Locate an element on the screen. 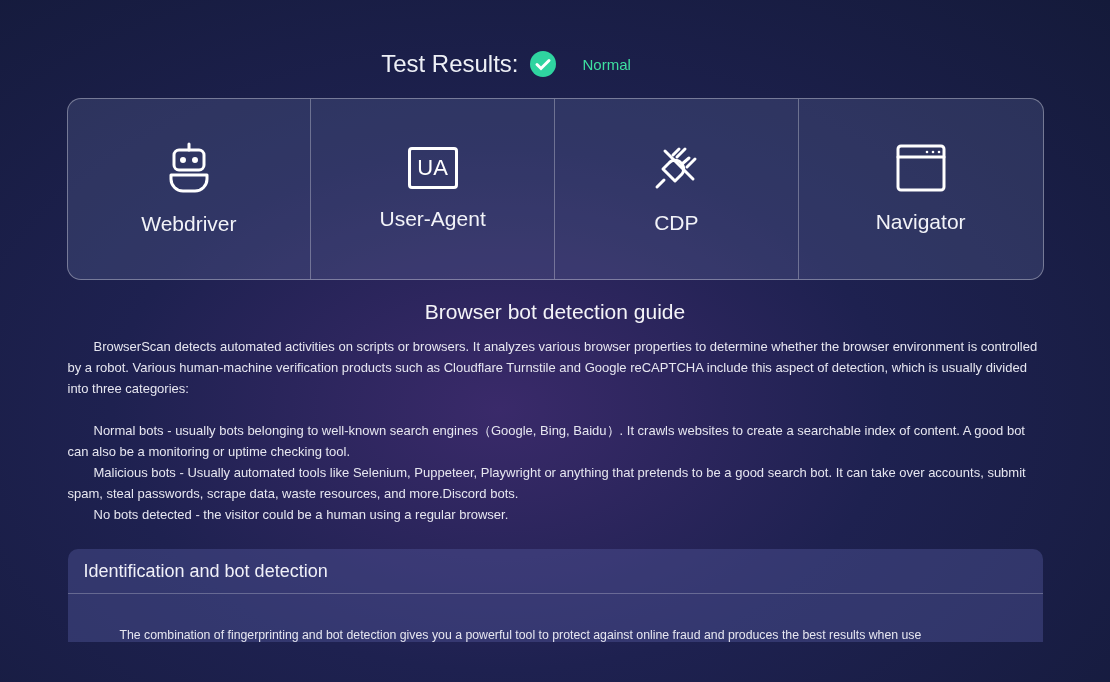 This screenshot has width=1110, height=682. guide-paragraph: Malicious bots - Usually automated tools like Selenium, Puppeteer, Playwright or anything that pretends to be a good search bot. It can take over accounts, submit spam, steal passwords, scrape data, waste resources, and more.Discord bots. is located at coordinates (547, 483).